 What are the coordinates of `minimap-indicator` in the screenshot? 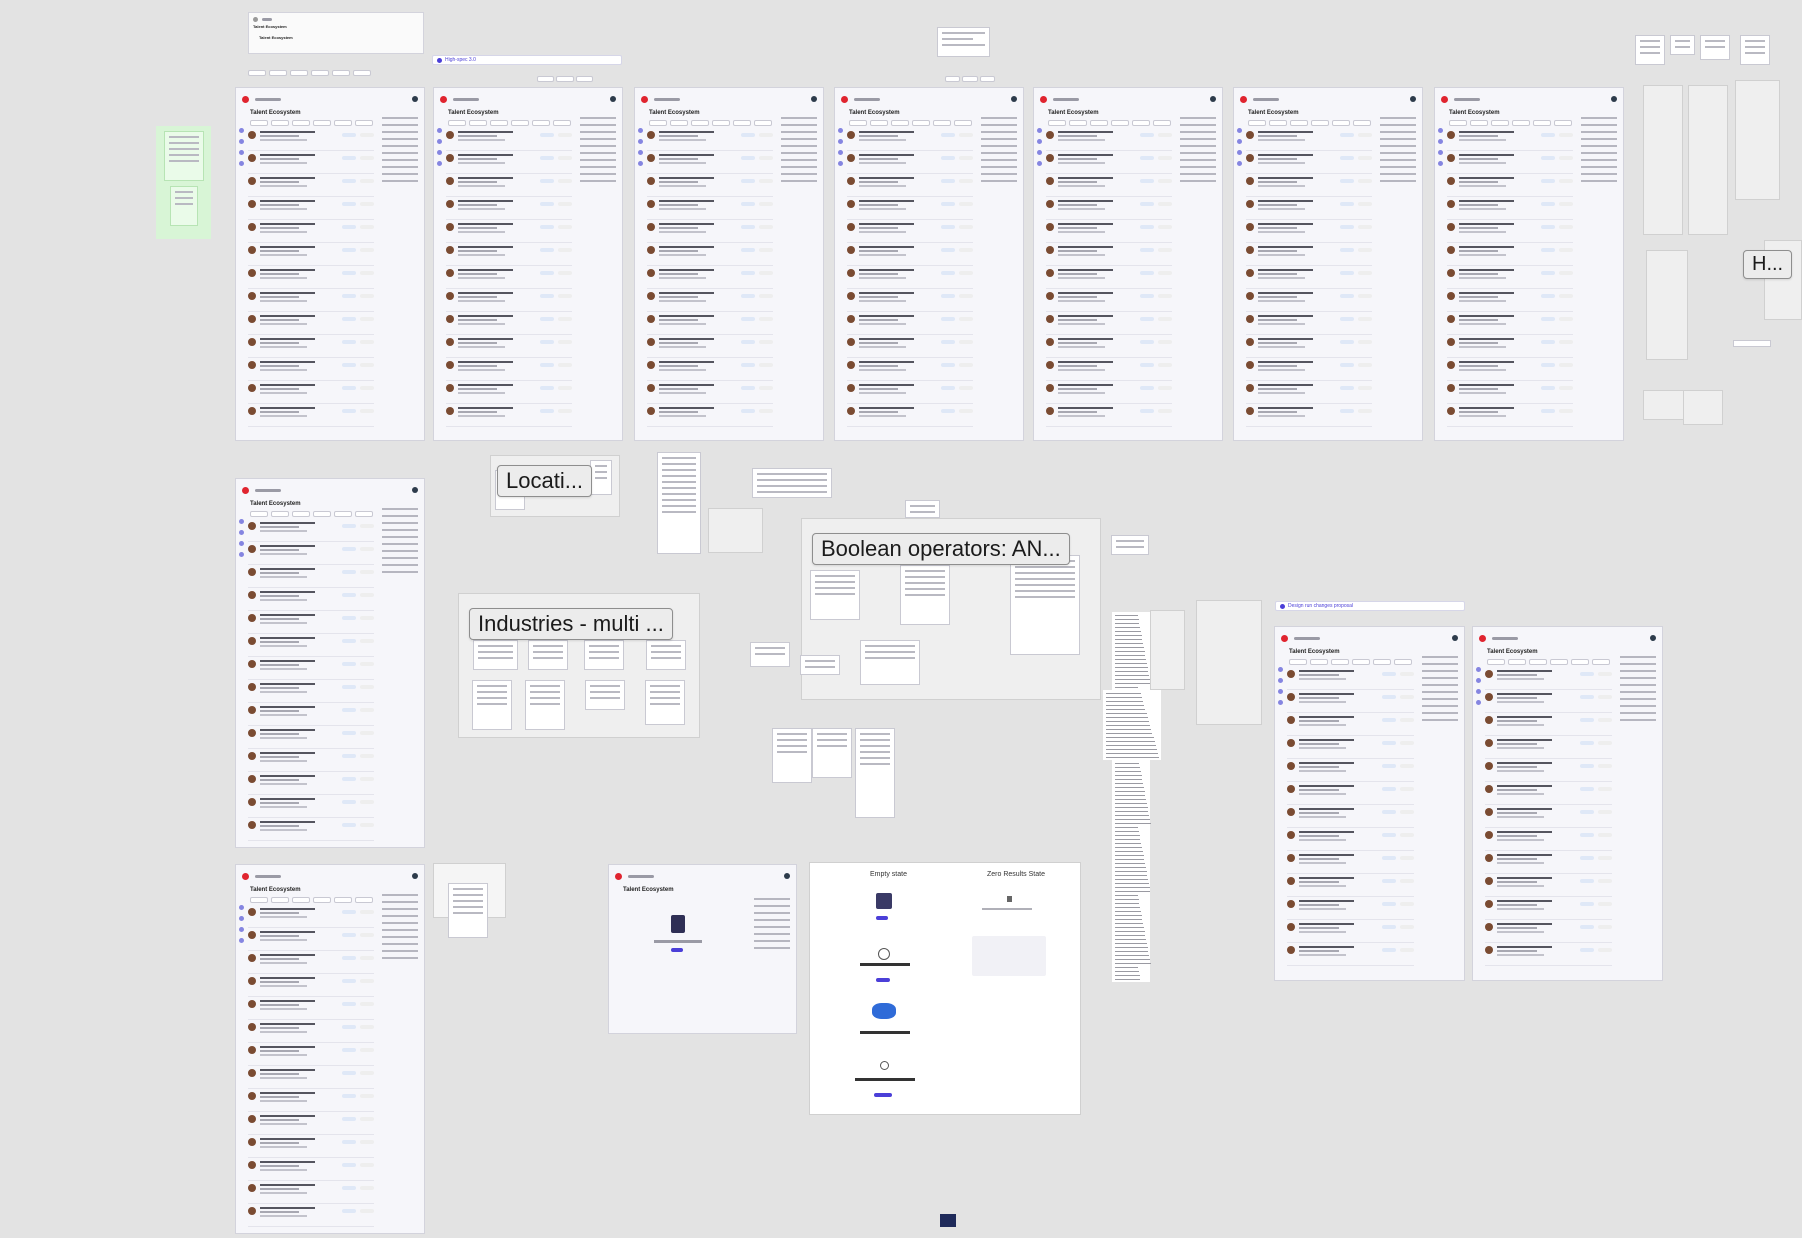 It's located at (948, 1220).